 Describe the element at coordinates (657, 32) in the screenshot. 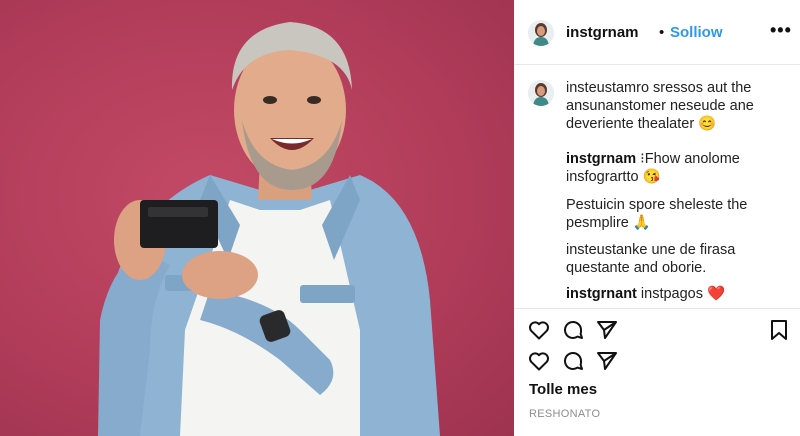

I see `post-header: instgrnam • Solliow •••` at that location.